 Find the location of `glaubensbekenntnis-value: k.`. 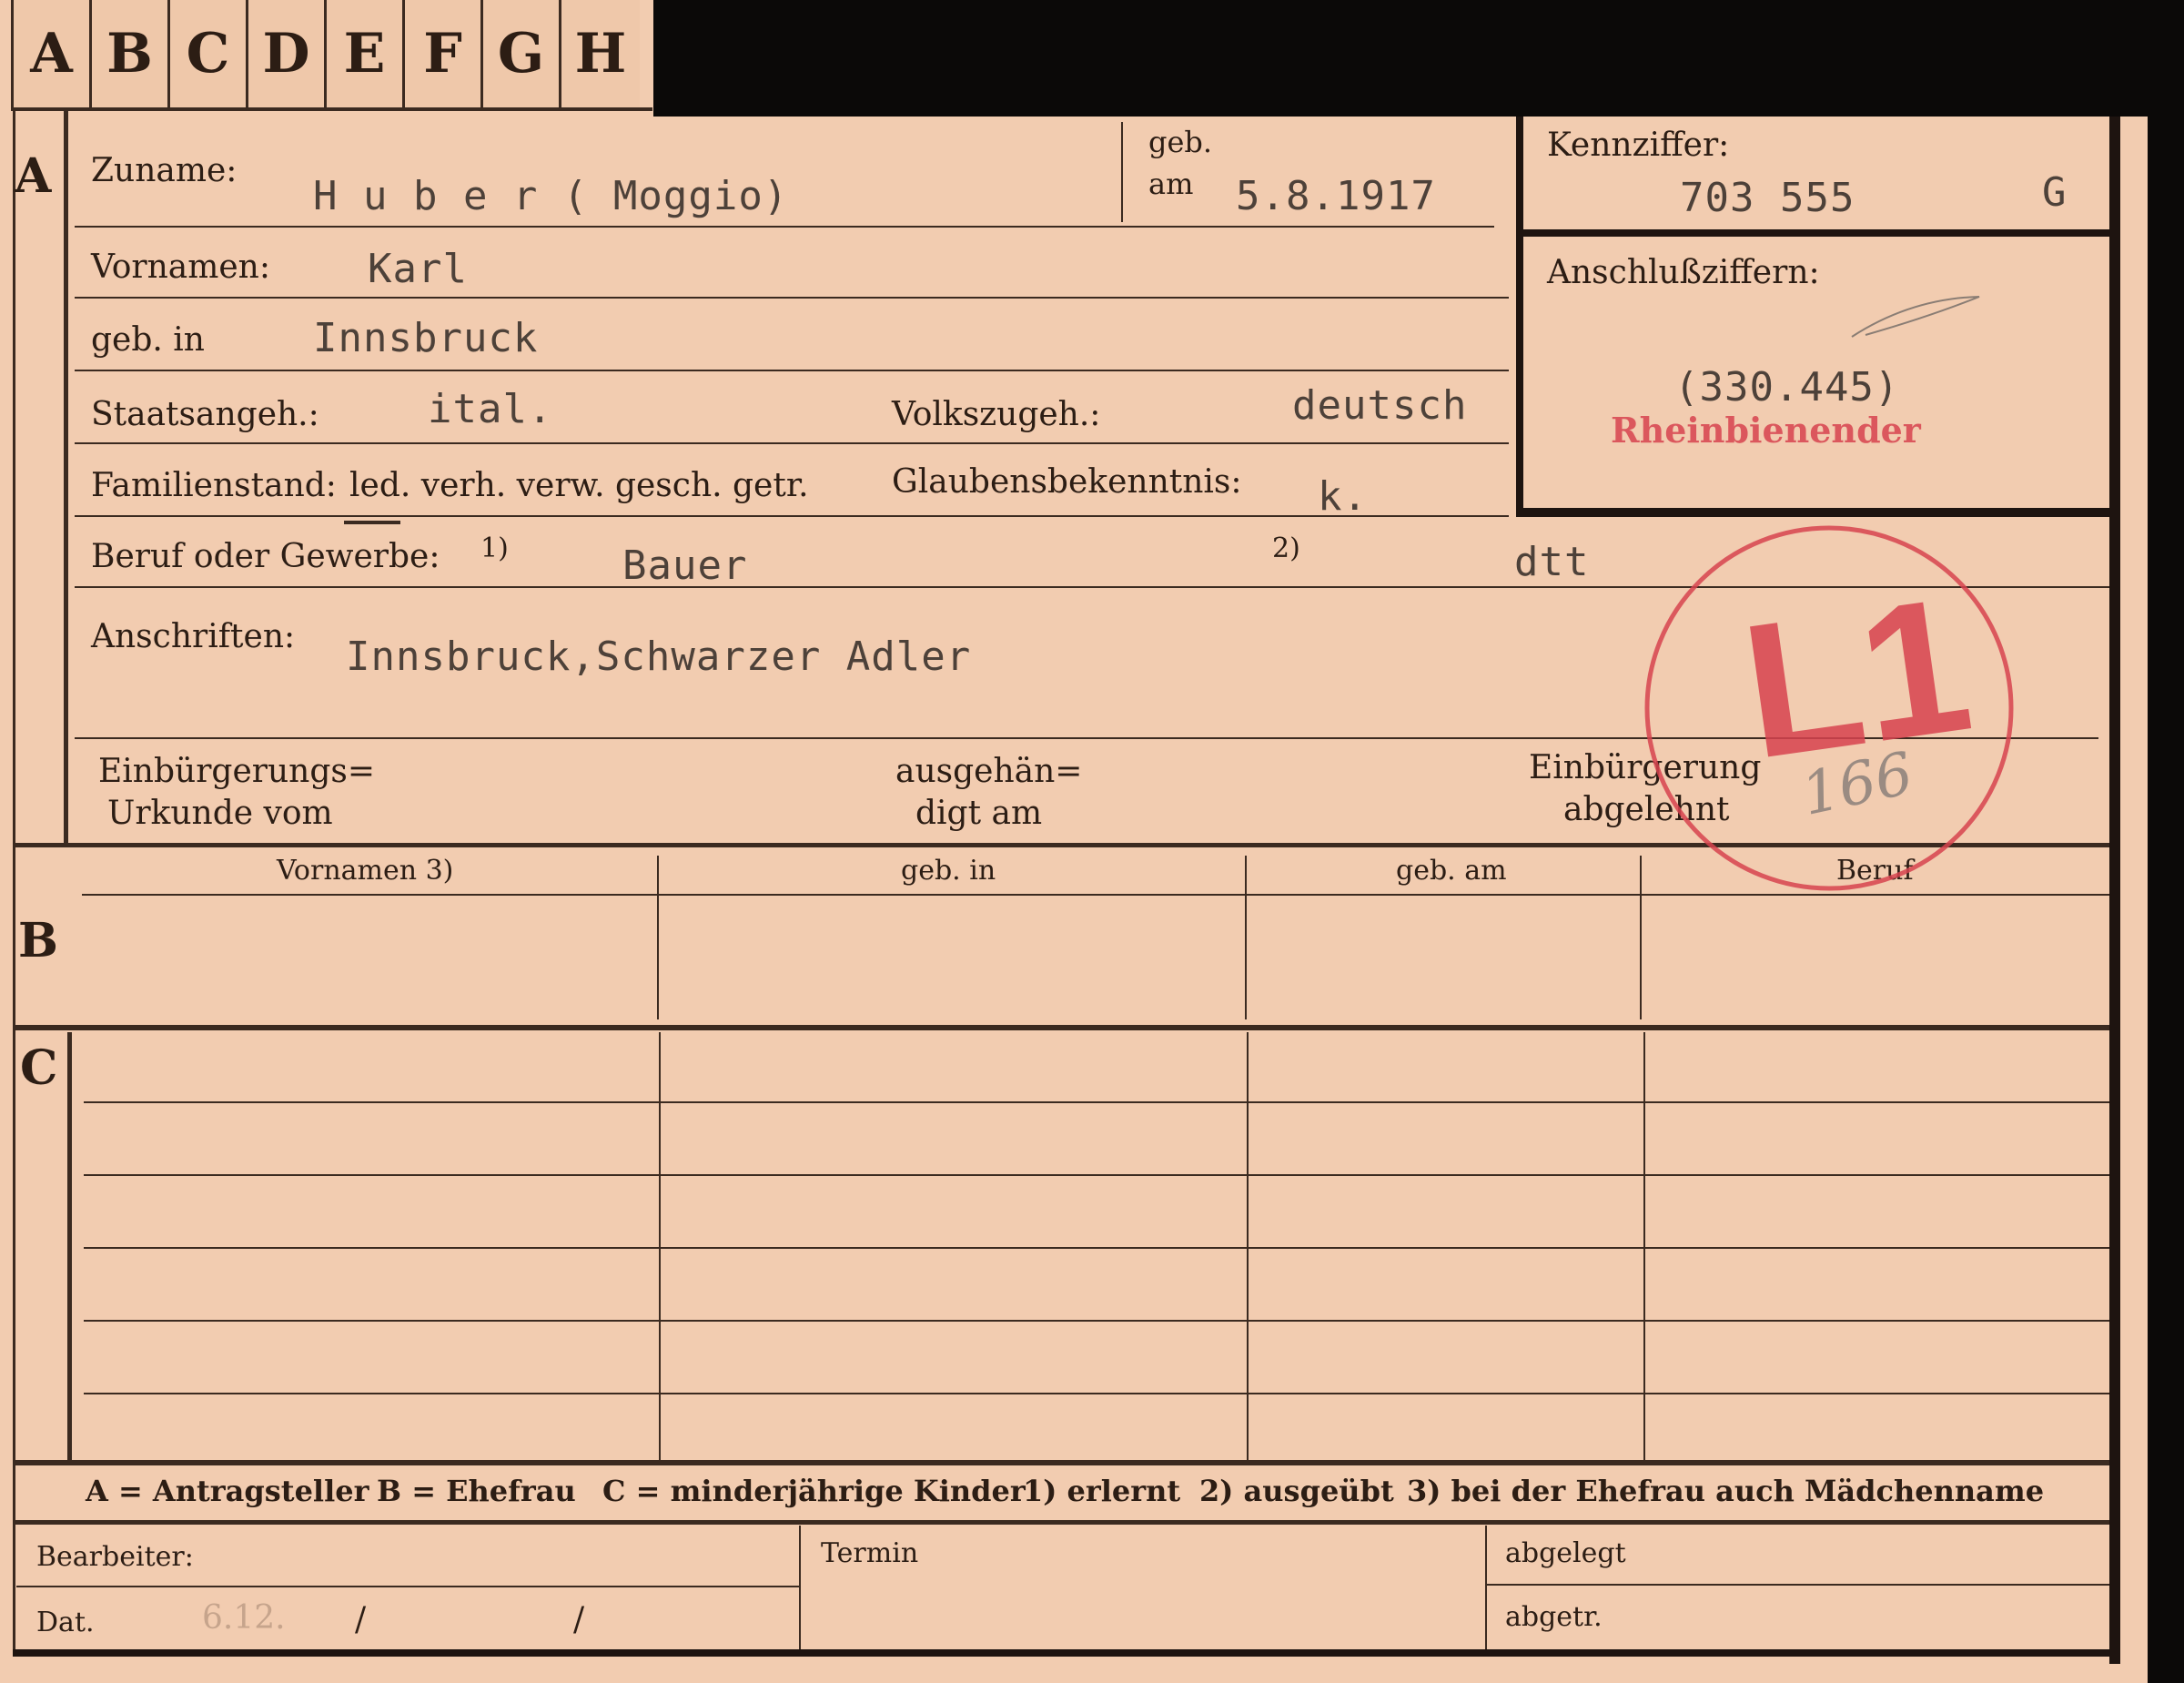

glaubensbekenntnis-value: k. is located at coordinates (1343, 496).